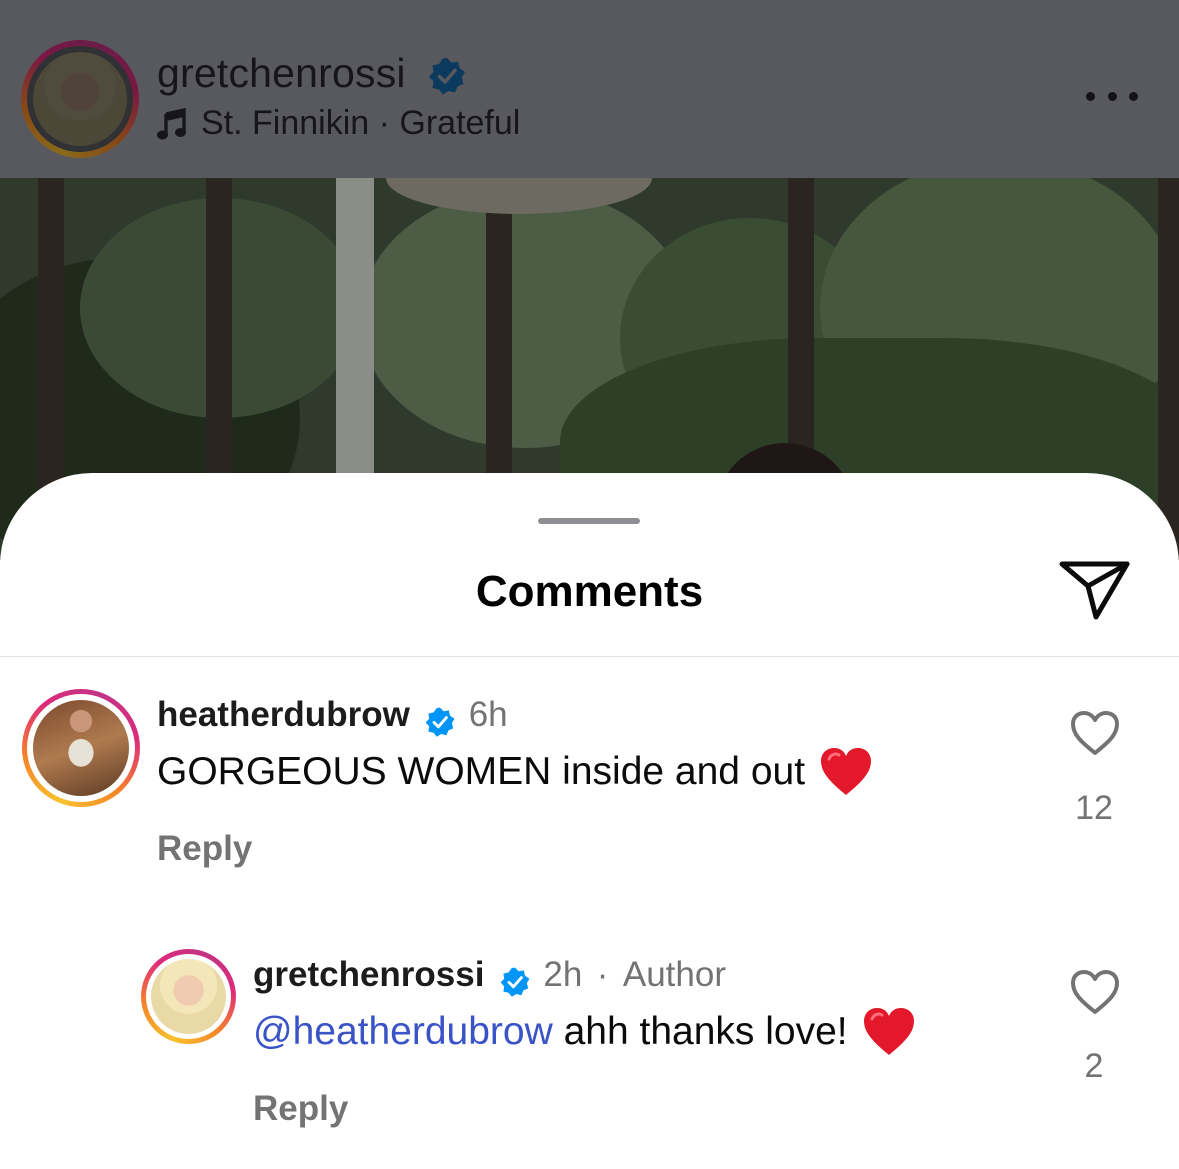 The width and height of the screenshot is (1179, 1169). What do you see at coordinates (488, 714) in the screenshot?
I see `comment-time: 6h` at bounding box center [488, 714].